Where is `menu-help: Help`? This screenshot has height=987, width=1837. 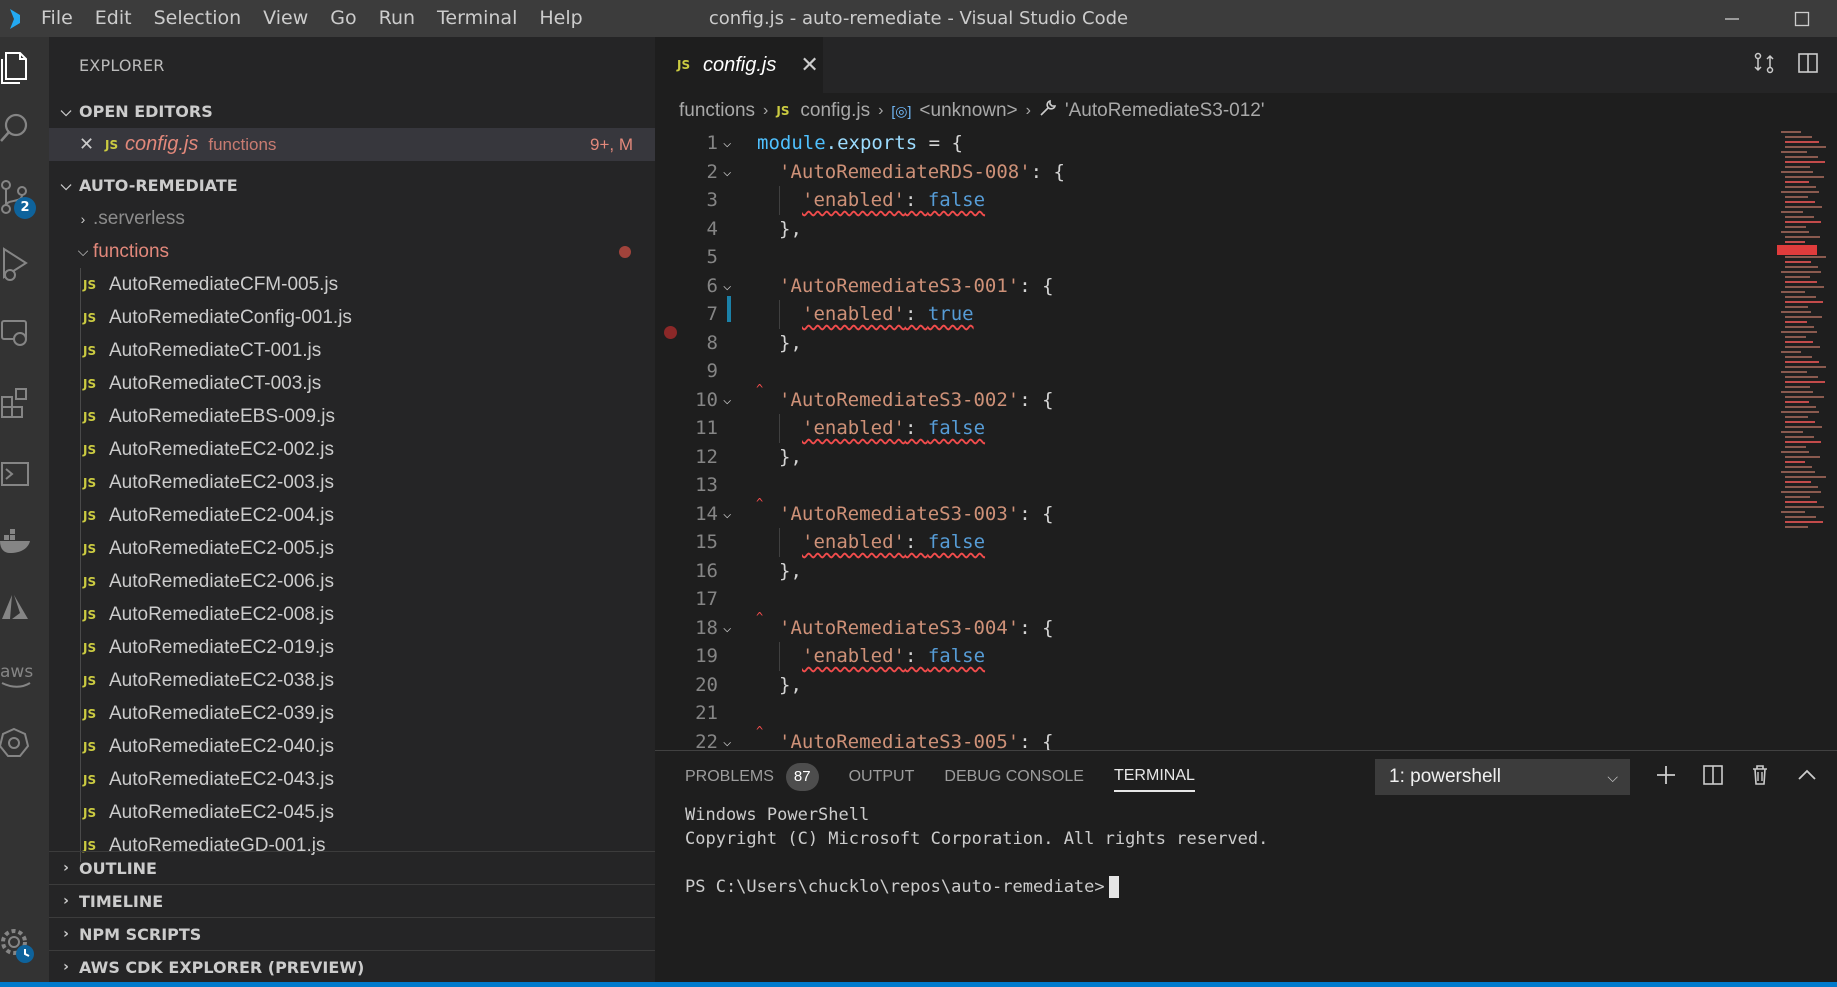
menu-help: Help is located at coordinates (560, 18).